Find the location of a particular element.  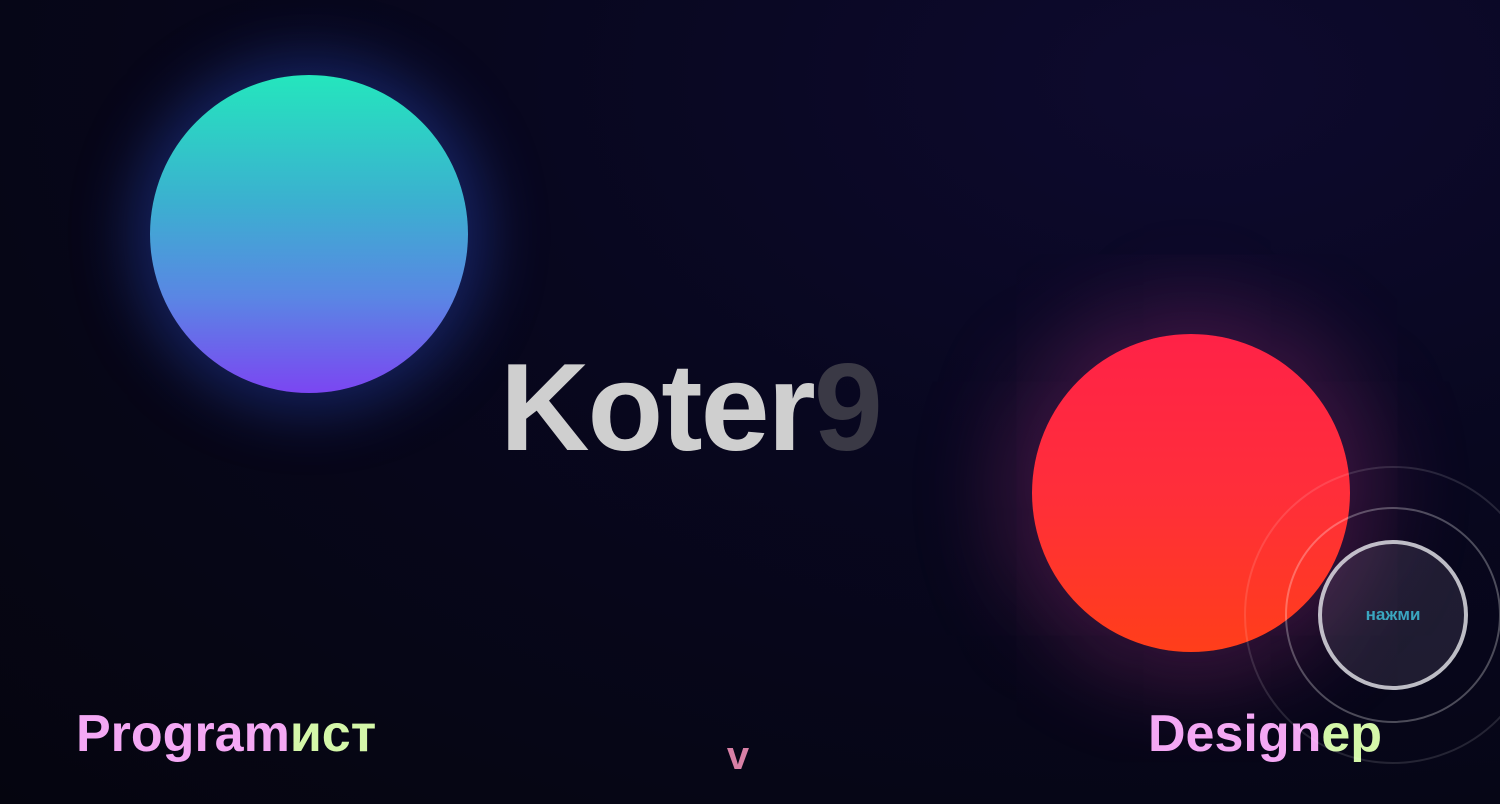

programmer-label-part2: ист is located at coordinates (333, 734).